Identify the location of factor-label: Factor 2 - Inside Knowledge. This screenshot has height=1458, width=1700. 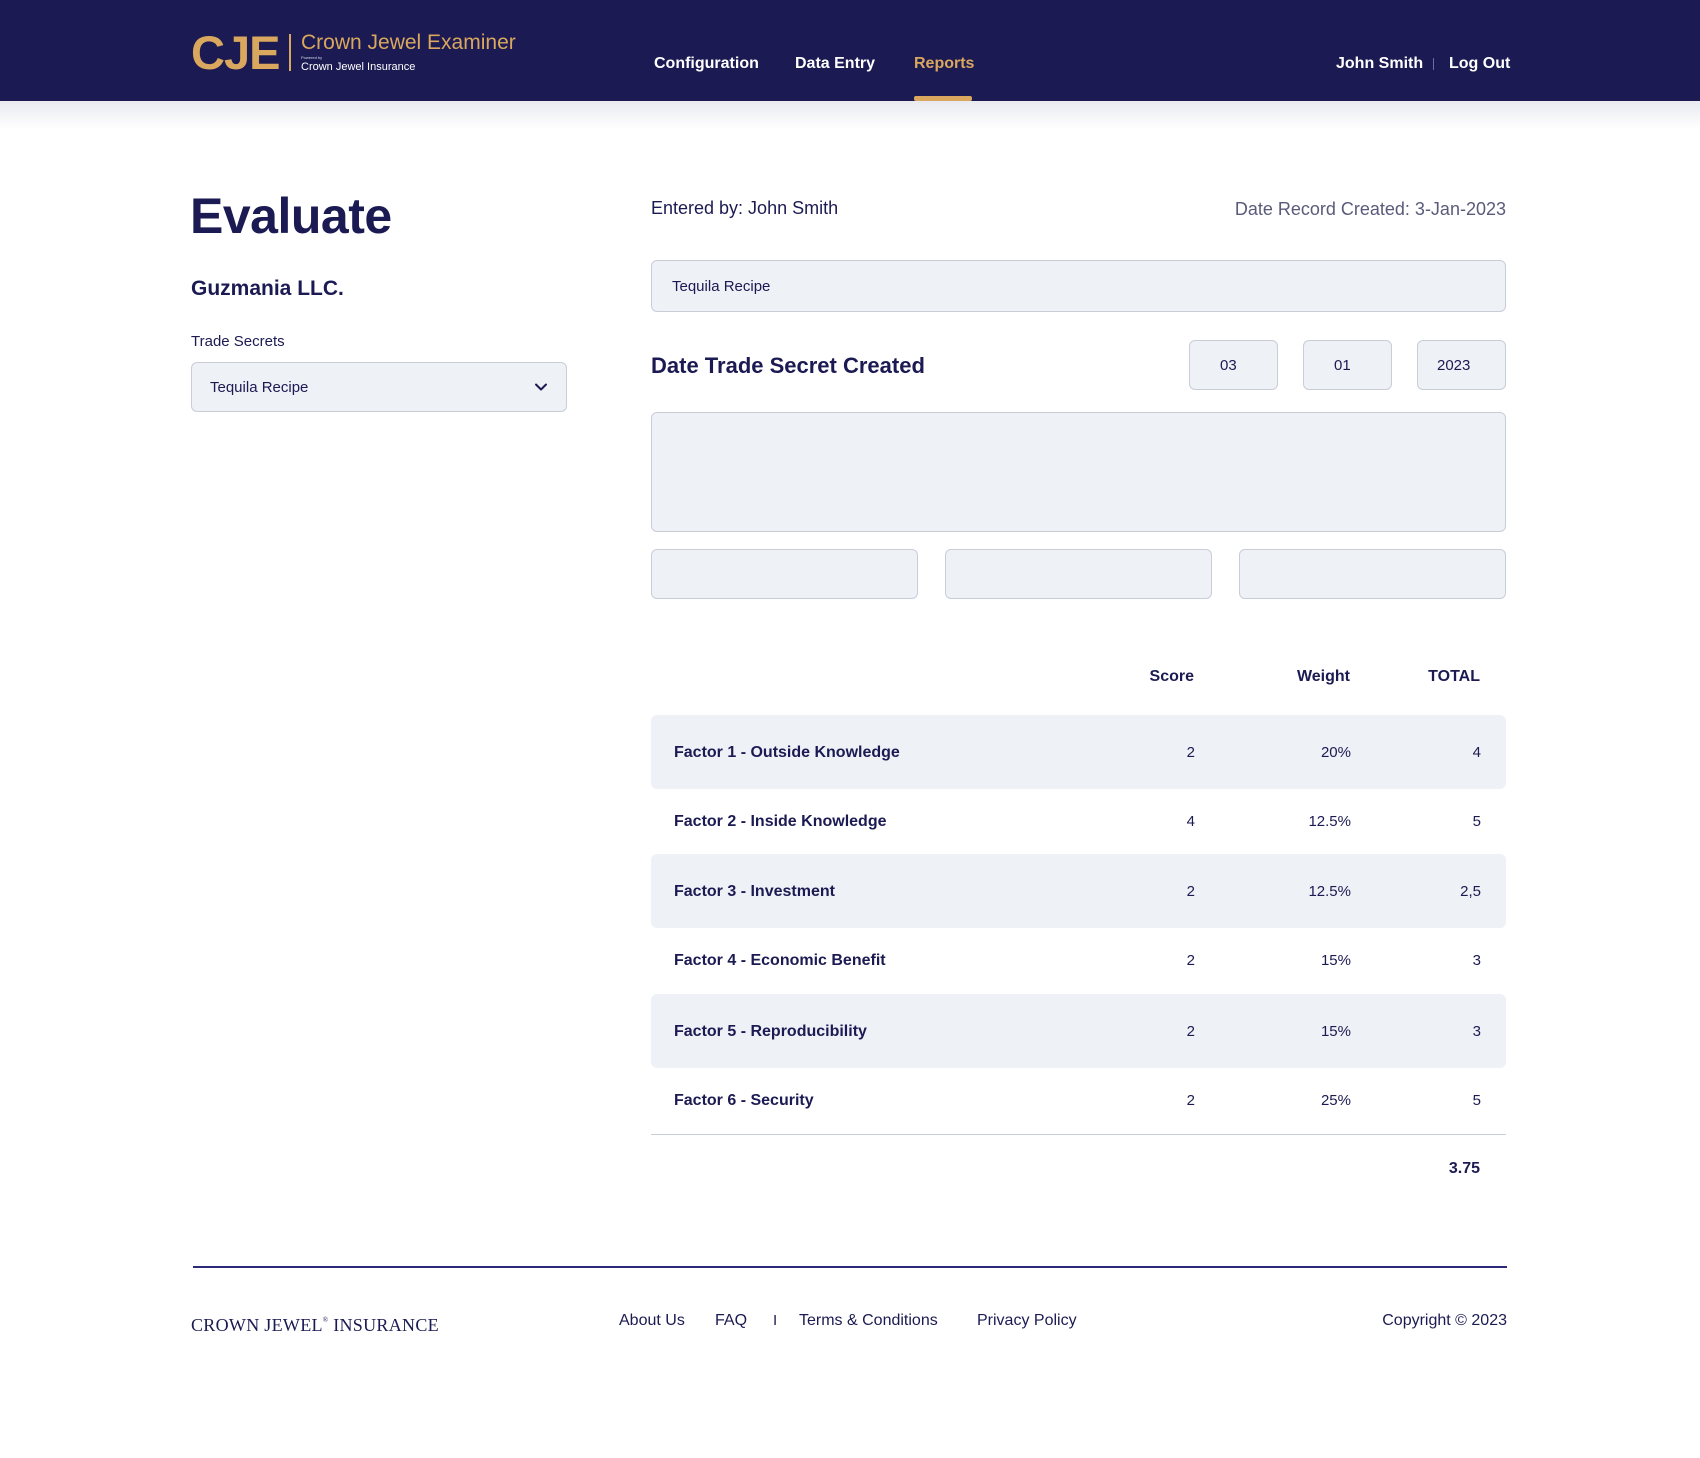
(780, 822).